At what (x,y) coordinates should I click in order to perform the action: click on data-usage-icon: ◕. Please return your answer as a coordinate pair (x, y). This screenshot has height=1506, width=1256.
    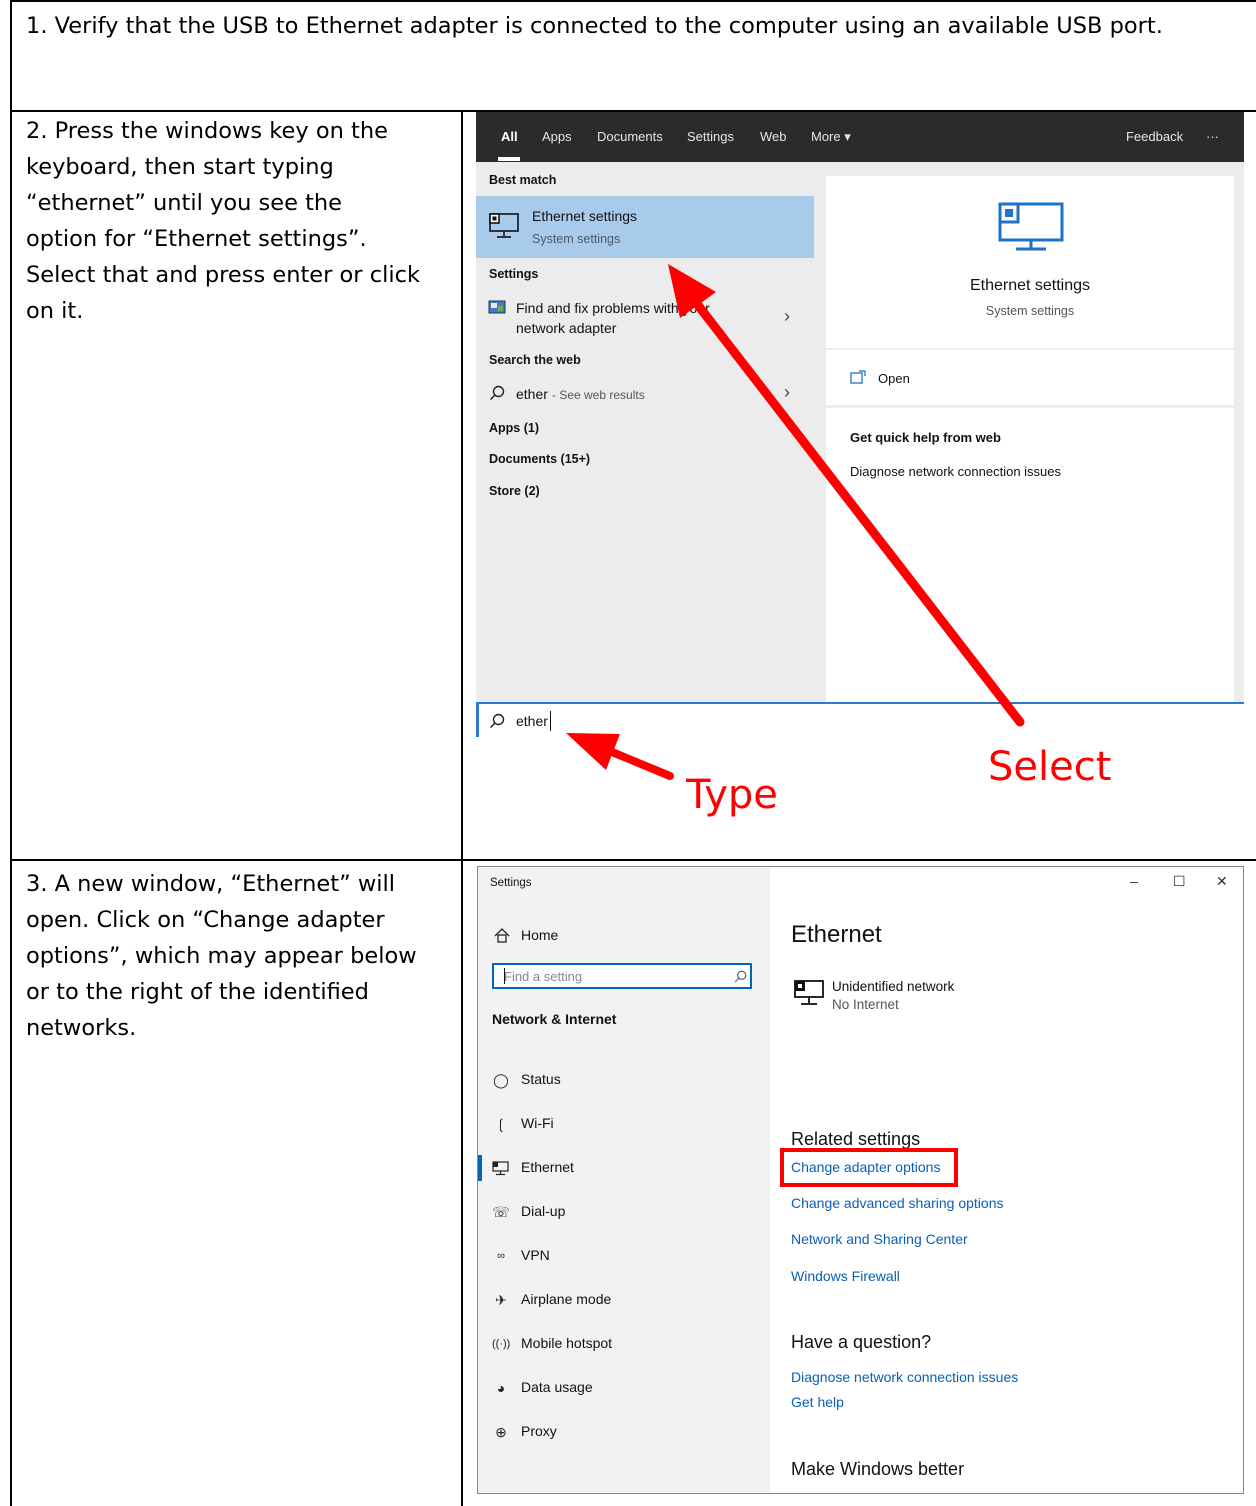
    Looking at the image, I should click on (501, 1388).